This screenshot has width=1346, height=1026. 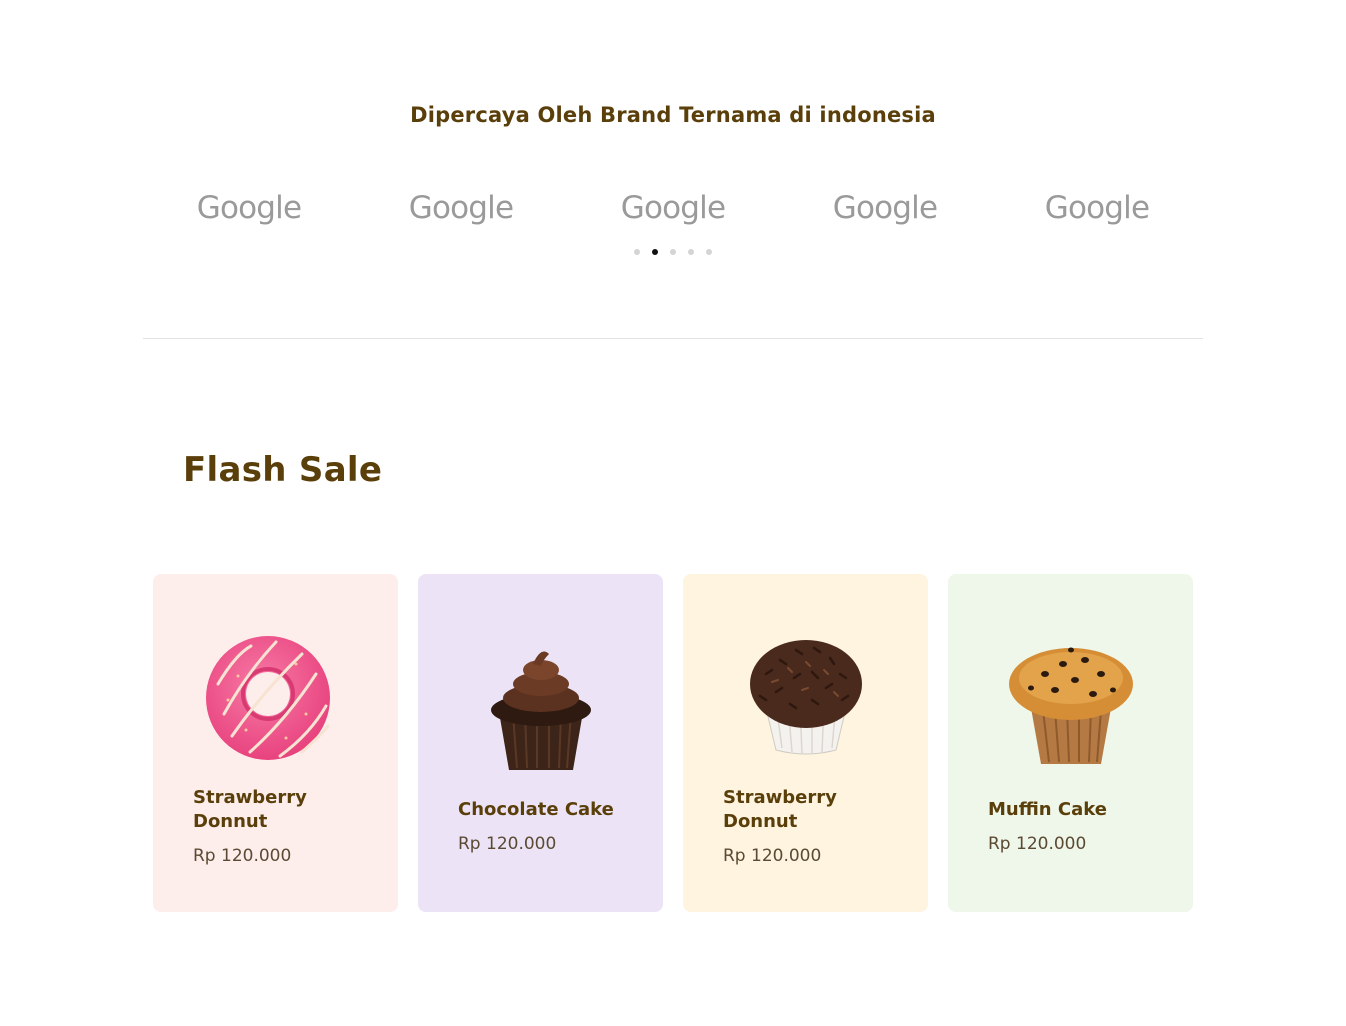 What do you see at coordinates (536, 809) in the screenshot?
I see `product-name: Chocolate Cake` at bounding box center [536, 809].